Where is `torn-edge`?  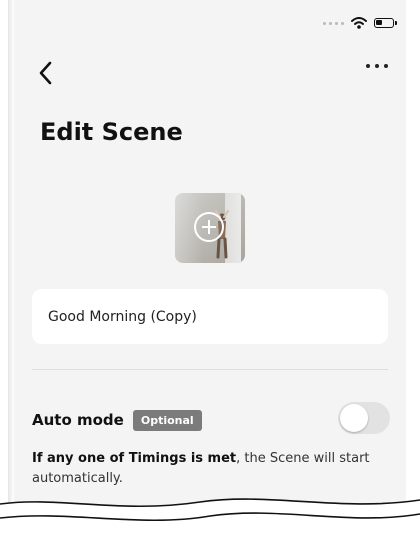 torn-edge is located at coordinates (210, 518).